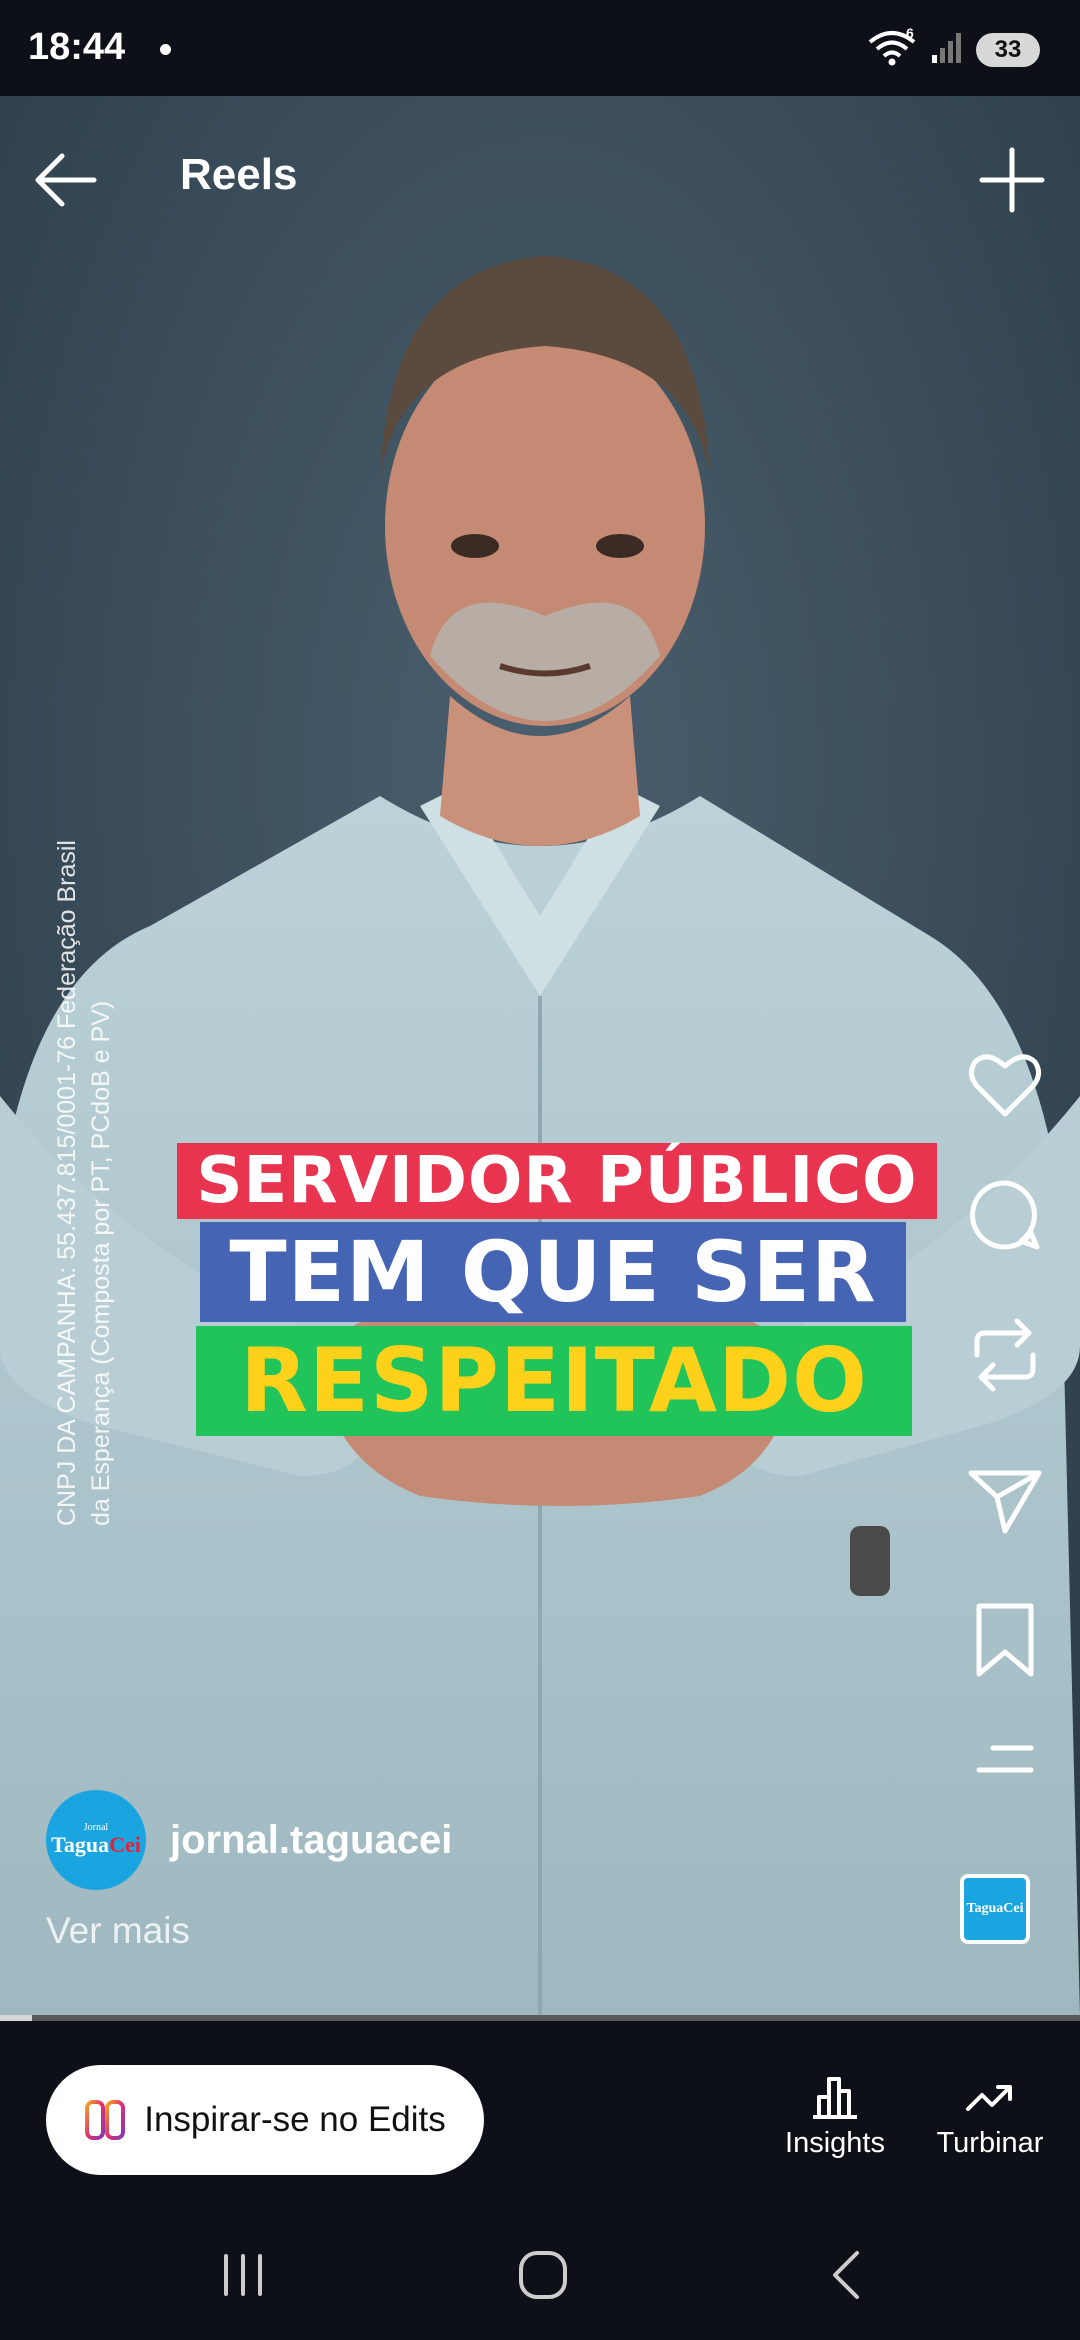 This screenshot has height=2340, width=1080. I want to click on account-row: Jornal TaguaCei jornal.taguacei, so click(249, 1840).